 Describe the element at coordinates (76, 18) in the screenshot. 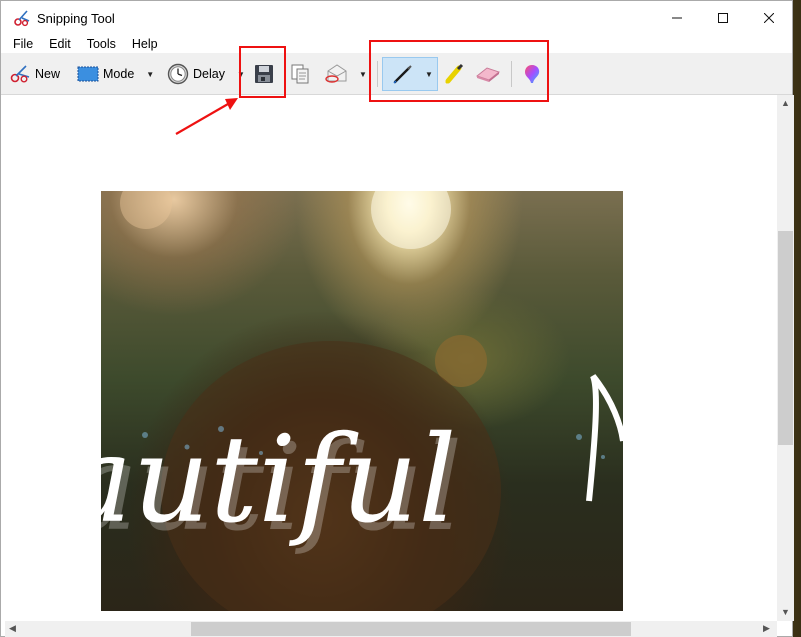

I see `window-title: Snipping Tool` at that location.